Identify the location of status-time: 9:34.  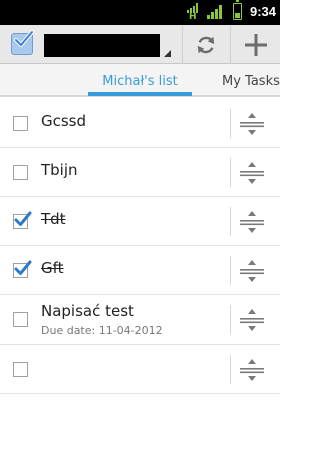
(263, 11).